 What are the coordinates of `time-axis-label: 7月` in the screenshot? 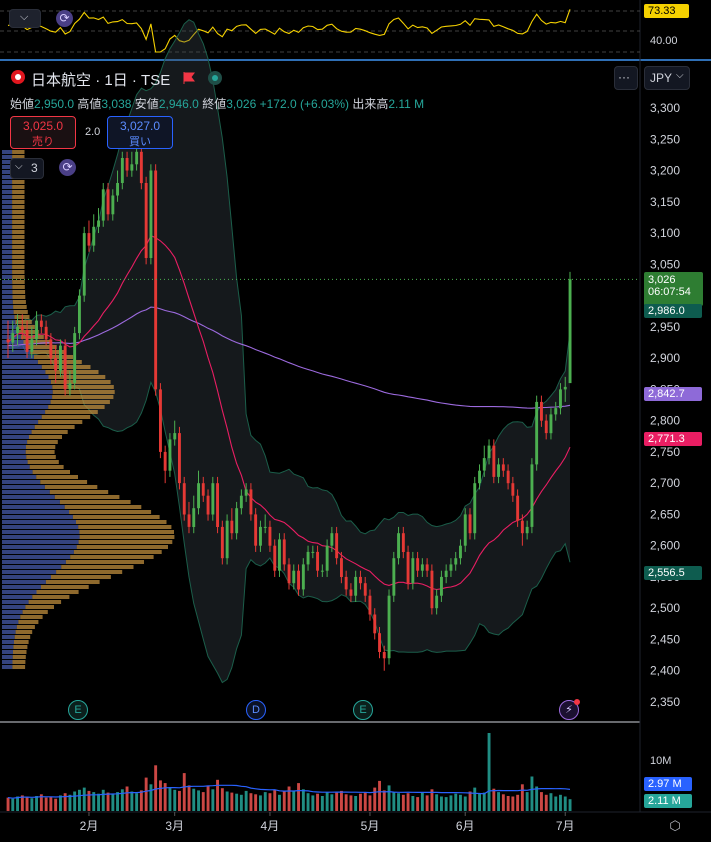 It's located at (565, 826).